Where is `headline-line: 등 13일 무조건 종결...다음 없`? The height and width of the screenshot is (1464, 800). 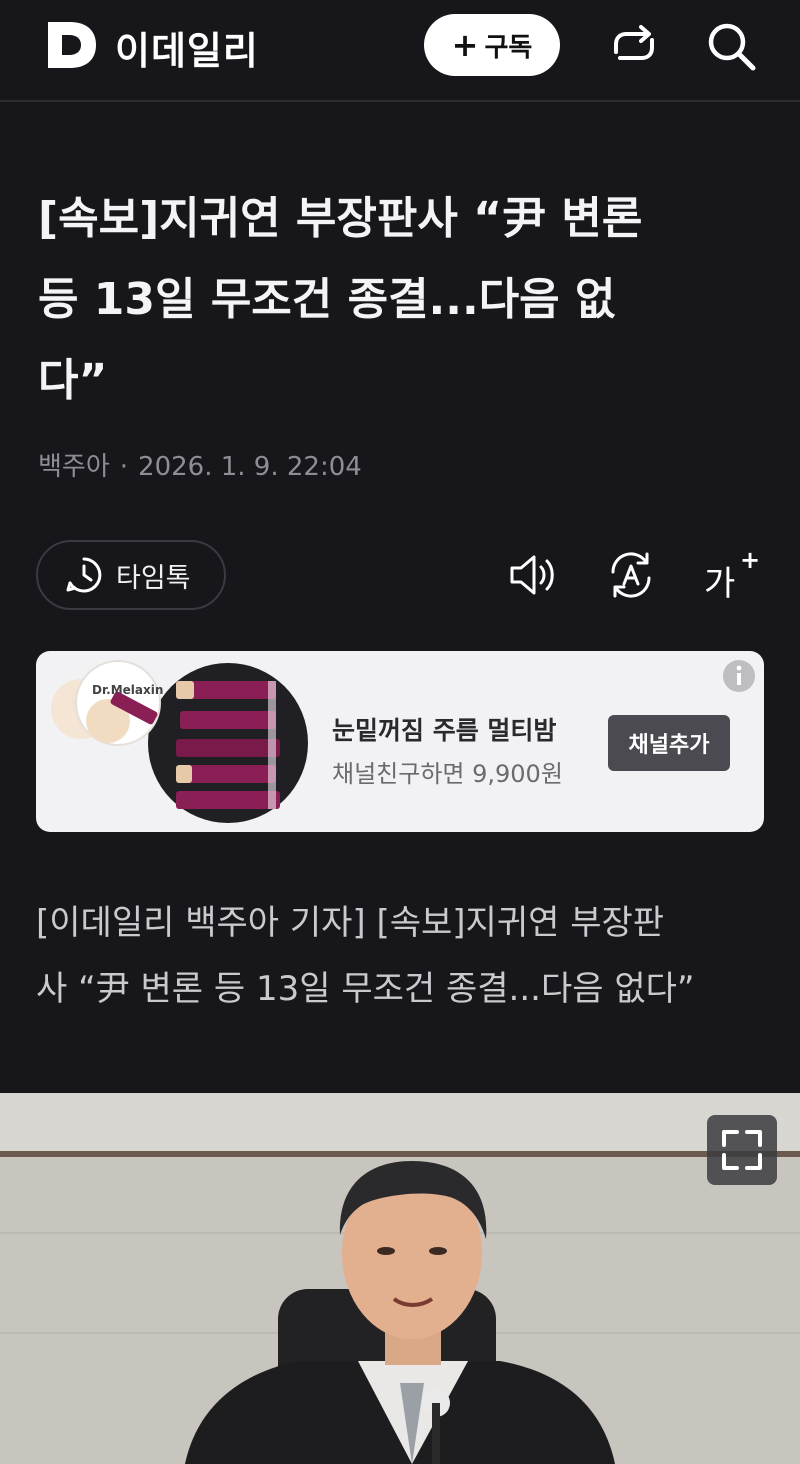 headline-line: 등 13일 무조건 종결...다음 없 is located at coordinates (327, 299).